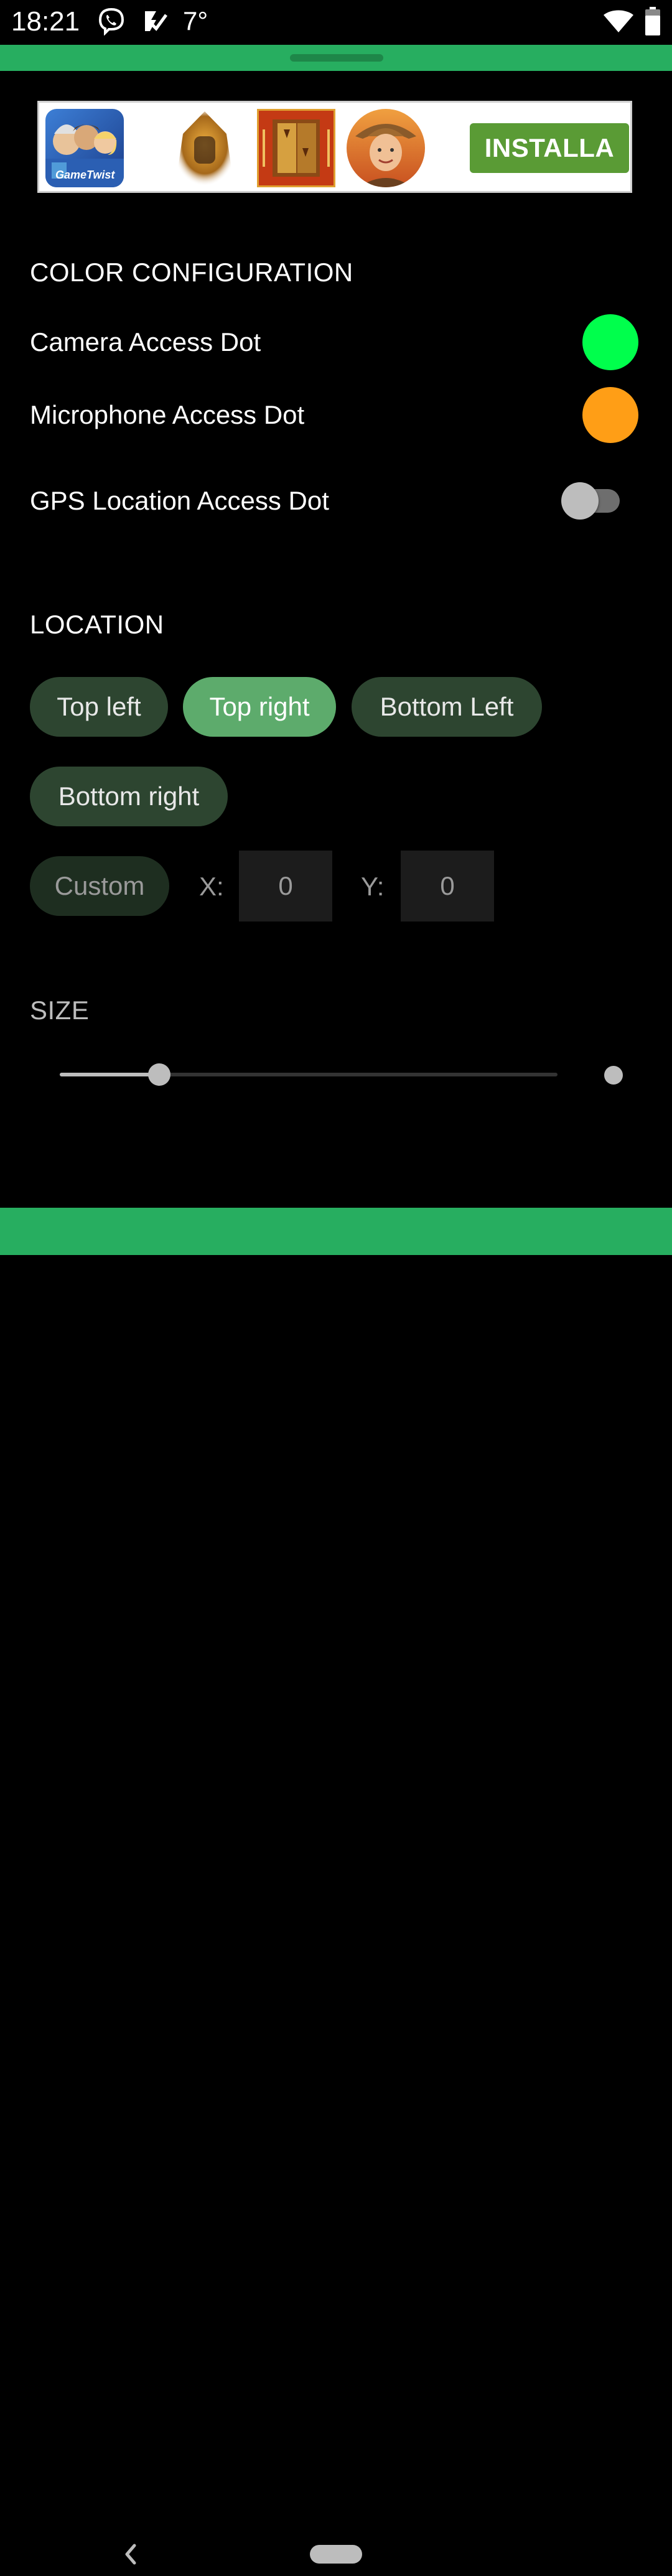 Image resolution: width=672 pixels, height=2576 pixels. Describe the element at coordinates (549, 148) in the screenshot. I see `ad-install-button: INSTALLA` at that location.